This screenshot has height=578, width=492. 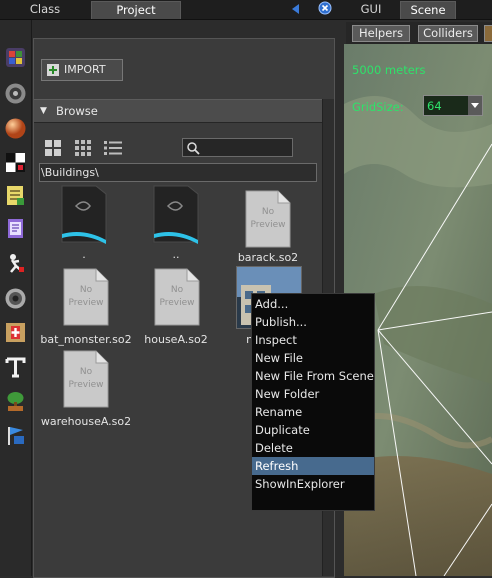 I want to click on tab-scene: Scene, so click(x=428, y=10).